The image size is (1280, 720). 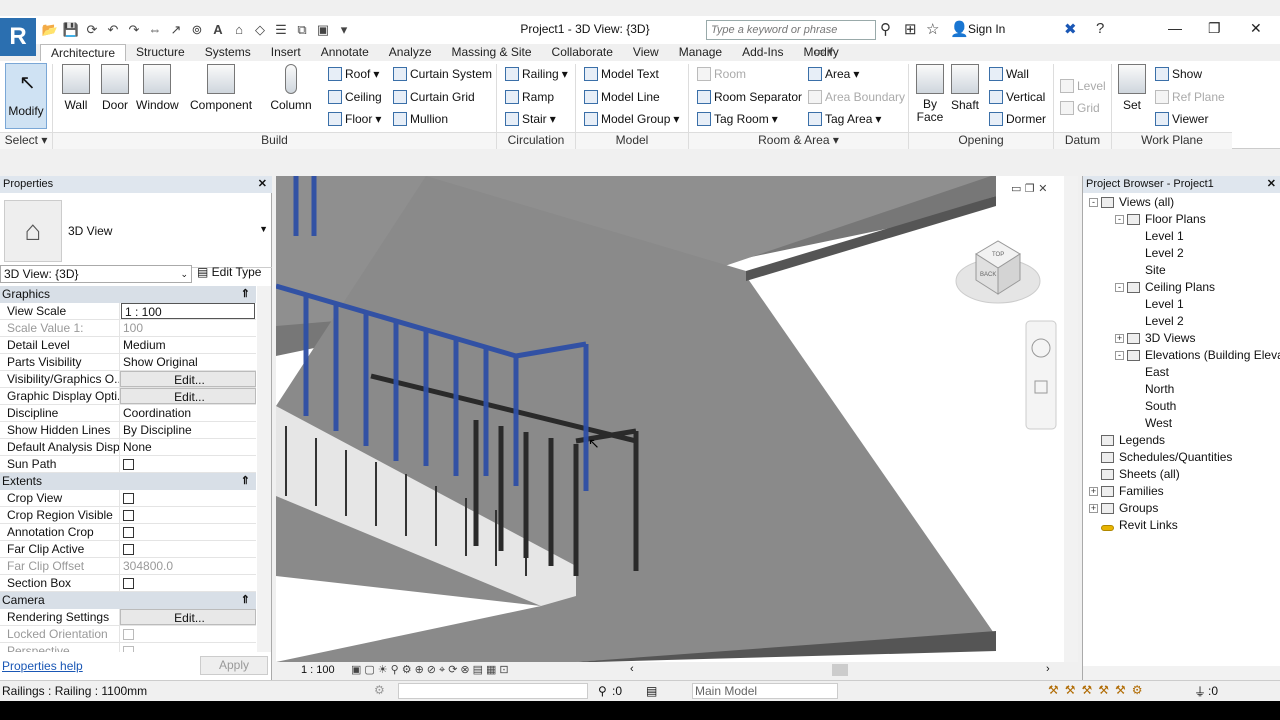 I want to click on select-panel-label: Select ▾, so click(x=26, y=140).